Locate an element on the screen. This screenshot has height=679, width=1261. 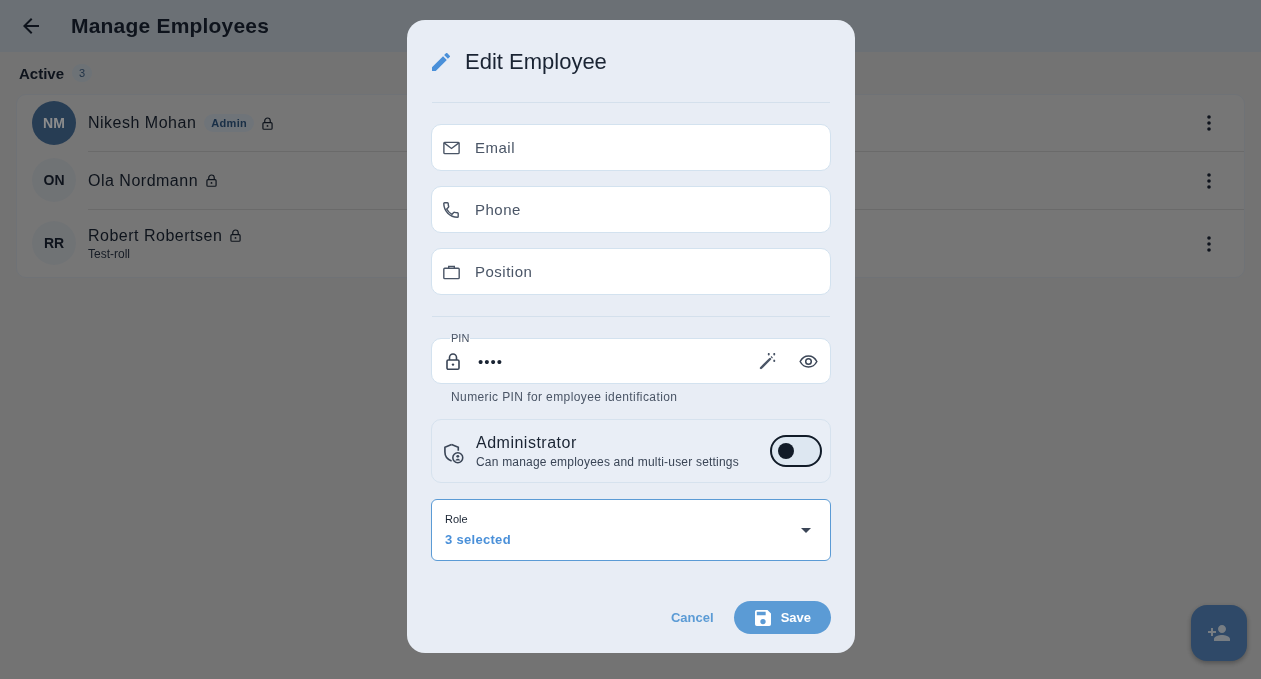
position-field: Position is located at coordinates (631, 271).